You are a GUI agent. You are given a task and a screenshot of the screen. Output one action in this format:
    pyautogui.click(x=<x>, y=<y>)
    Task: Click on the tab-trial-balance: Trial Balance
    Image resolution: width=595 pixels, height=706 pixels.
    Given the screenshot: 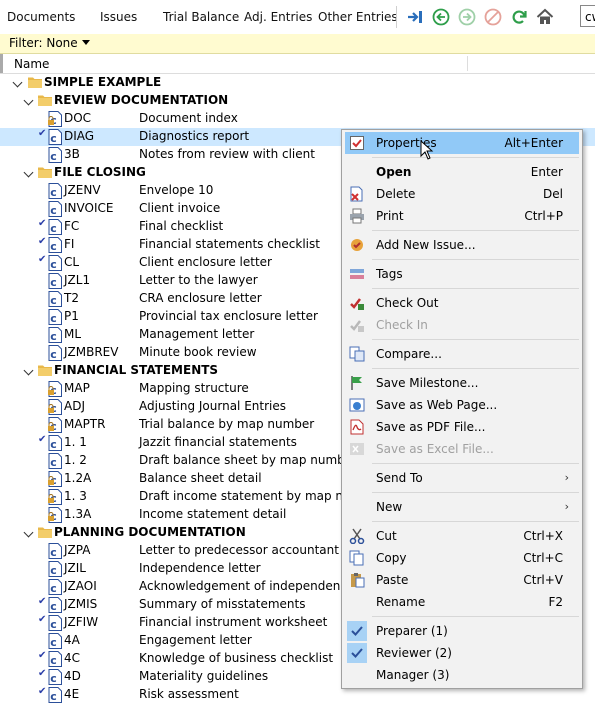 What is the action you would take?
    pyautogui.click(x=201, y=17)
    